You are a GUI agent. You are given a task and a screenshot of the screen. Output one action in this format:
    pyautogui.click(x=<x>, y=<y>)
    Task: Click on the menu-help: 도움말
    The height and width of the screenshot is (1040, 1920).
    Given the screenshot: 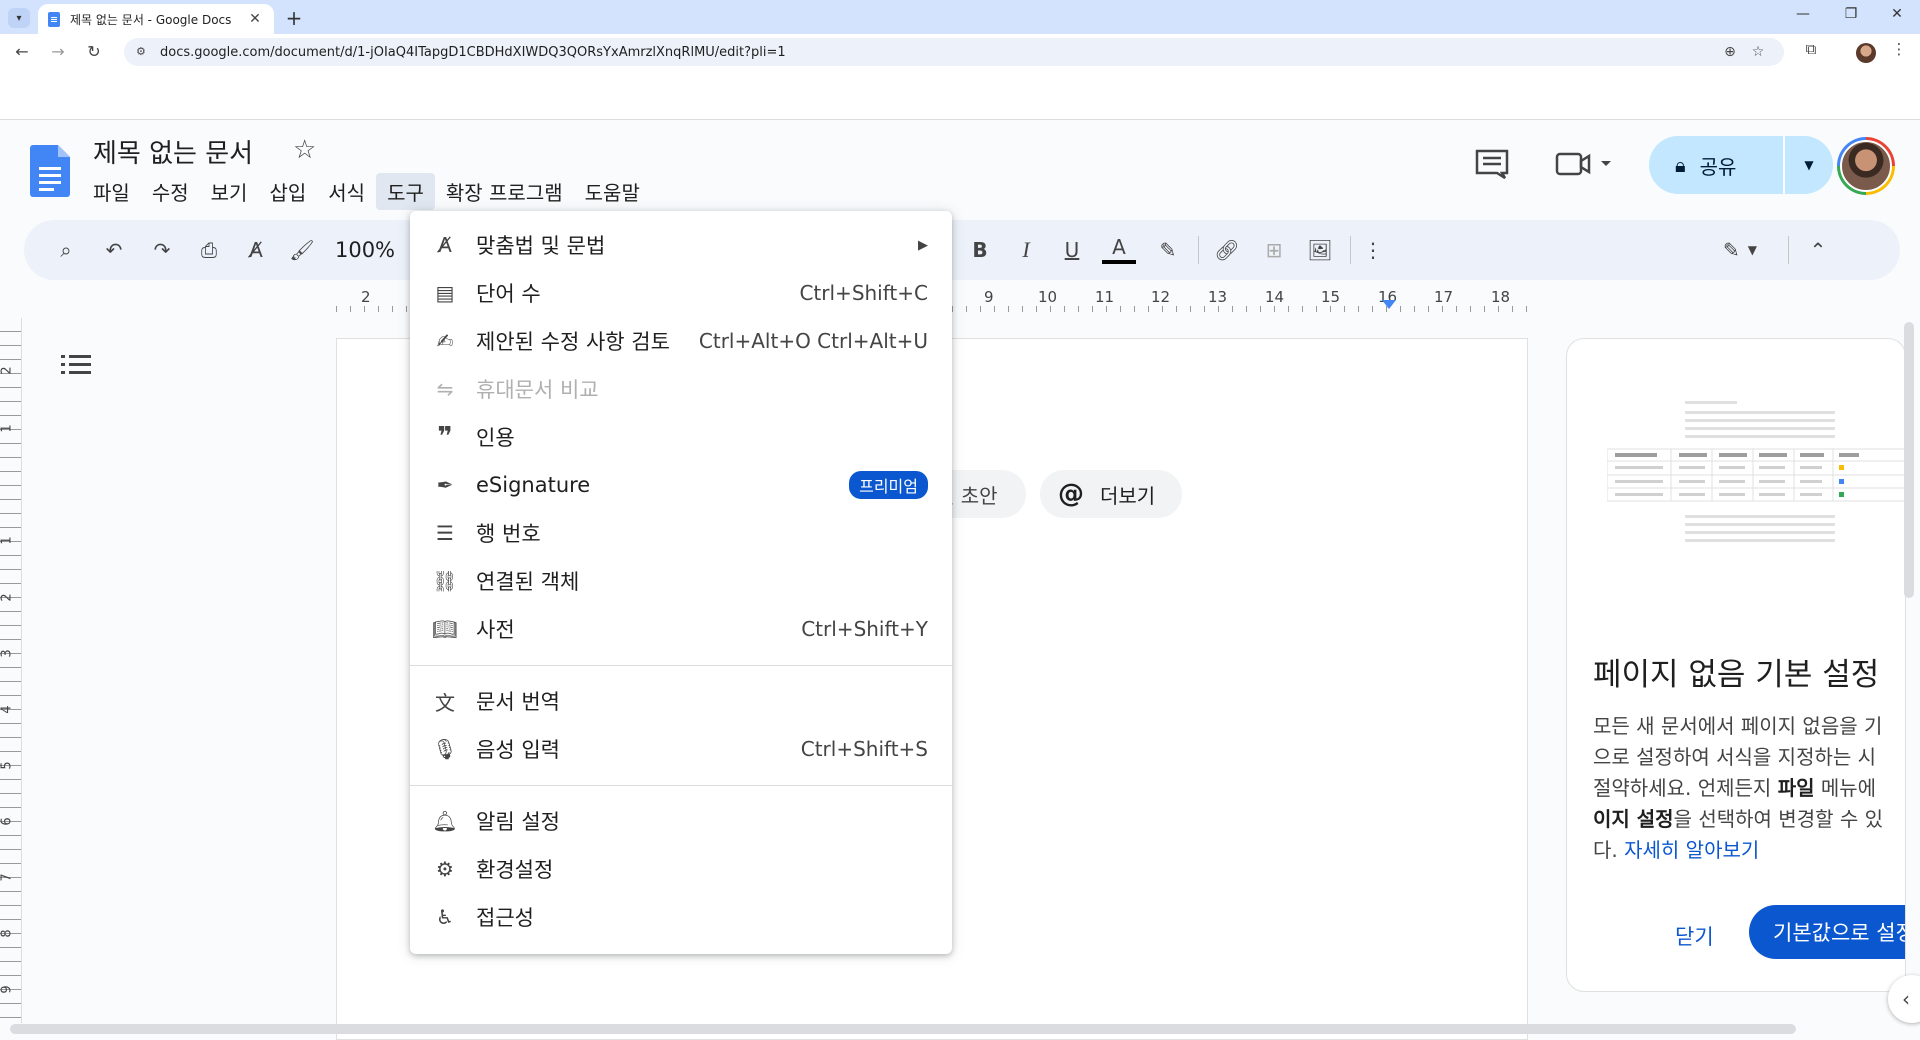 What is the action you would take?
    pyautogui.click(x=612, y=191)
    